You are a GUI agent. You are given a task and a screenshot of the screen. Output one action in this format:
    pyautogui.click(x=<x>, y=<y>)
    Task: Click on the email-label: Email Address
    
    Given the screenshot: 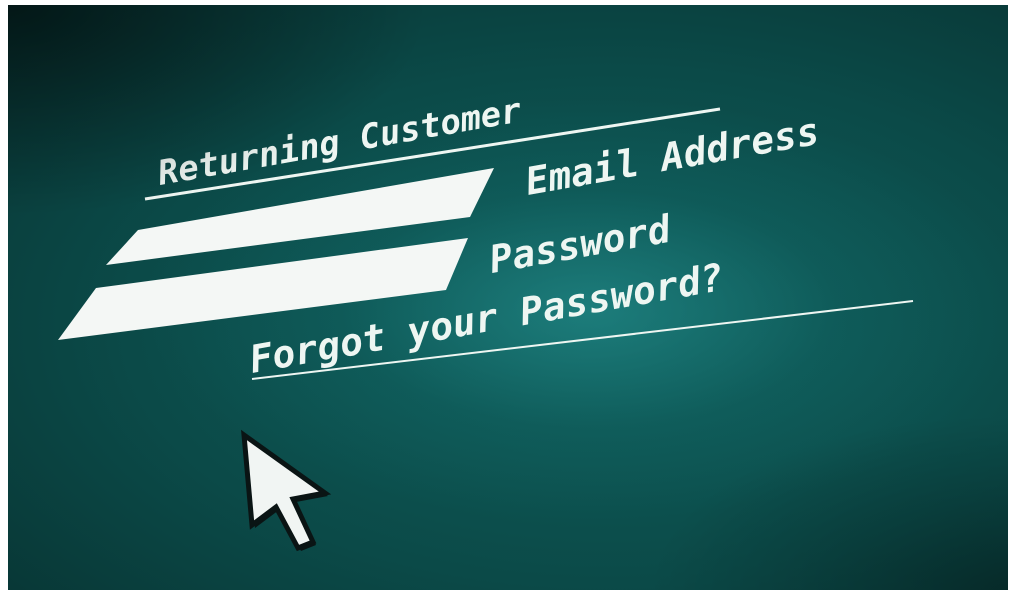 What is the action you would take?
    pyautogui.click(x=672, y=156)
    